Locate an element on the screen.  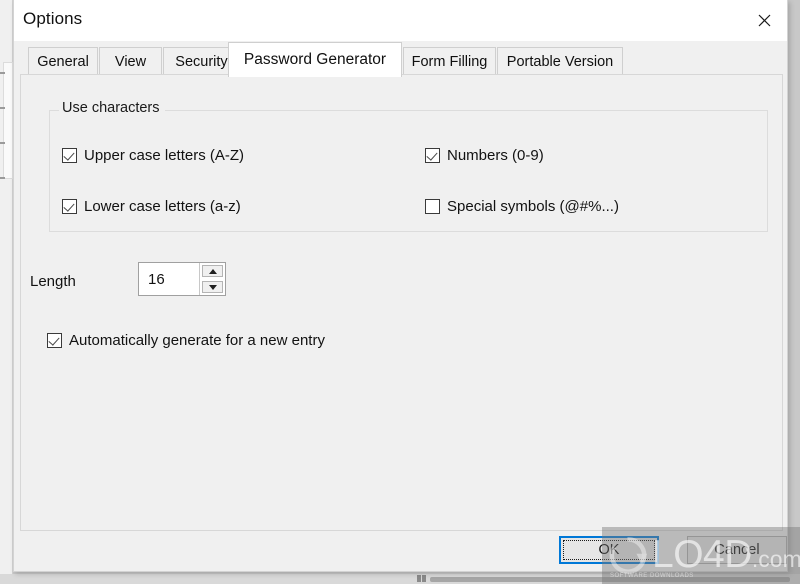
scrollbar-grip is located at coordinates (421, 578).